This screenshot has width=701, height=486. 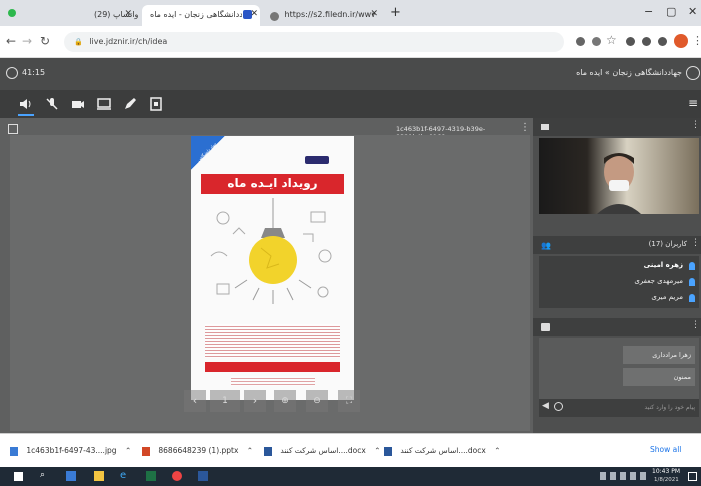 I want to click on user-name: زهره امینی, so click(x=663, y=265).